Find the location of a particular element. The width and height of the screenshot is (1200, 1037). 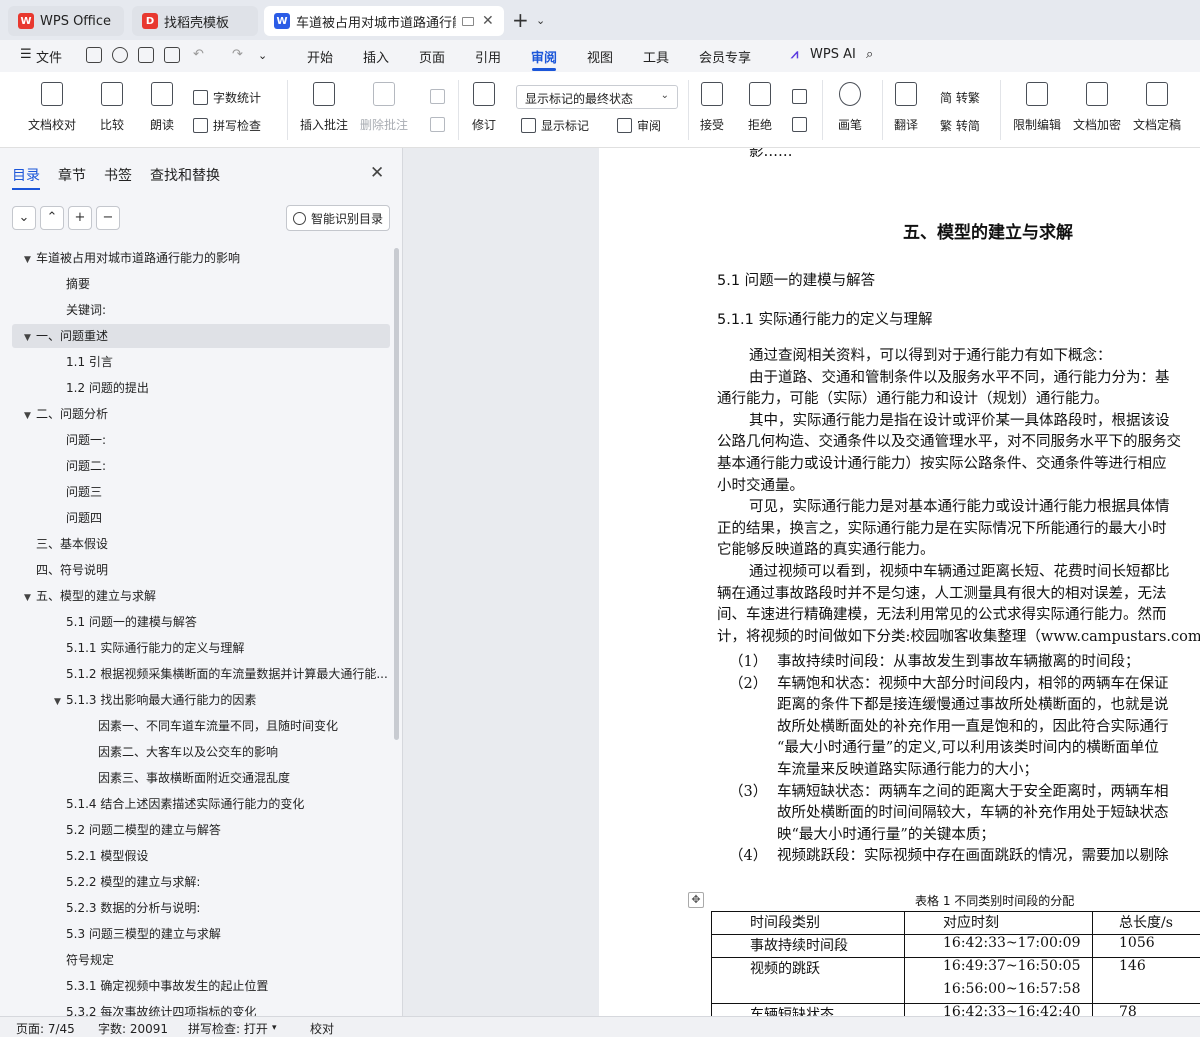

toc-item: 5.2.2 模型的建立与求解: is located at coordinates (201, 882).